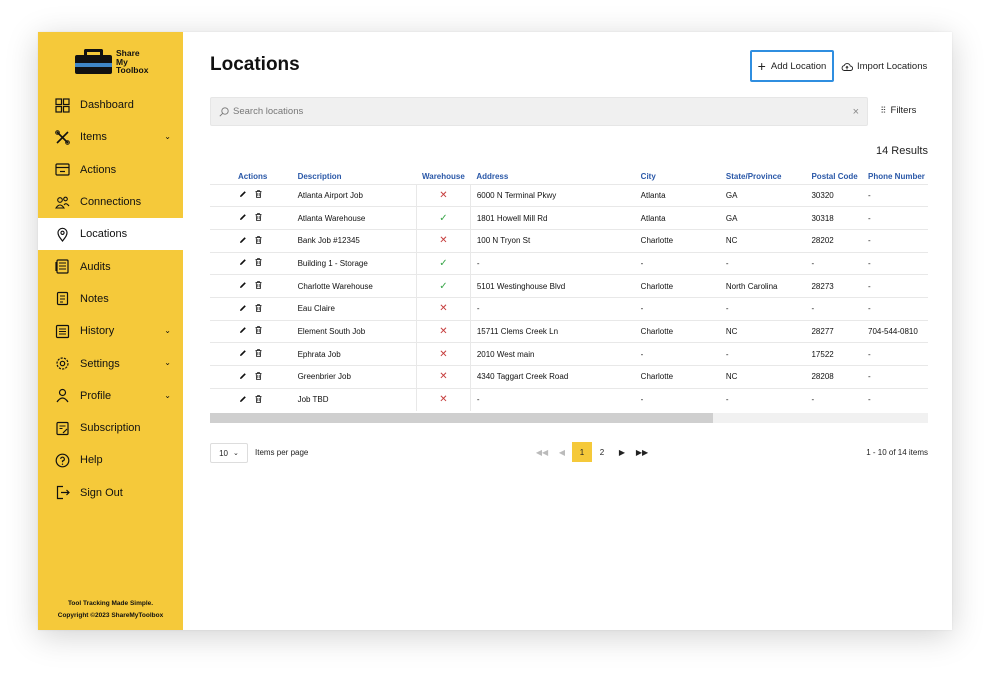  What do you see at coordinates (768, 218) in the screenshot?
I see `state-cell: GA` at bounding box center [768, 218].